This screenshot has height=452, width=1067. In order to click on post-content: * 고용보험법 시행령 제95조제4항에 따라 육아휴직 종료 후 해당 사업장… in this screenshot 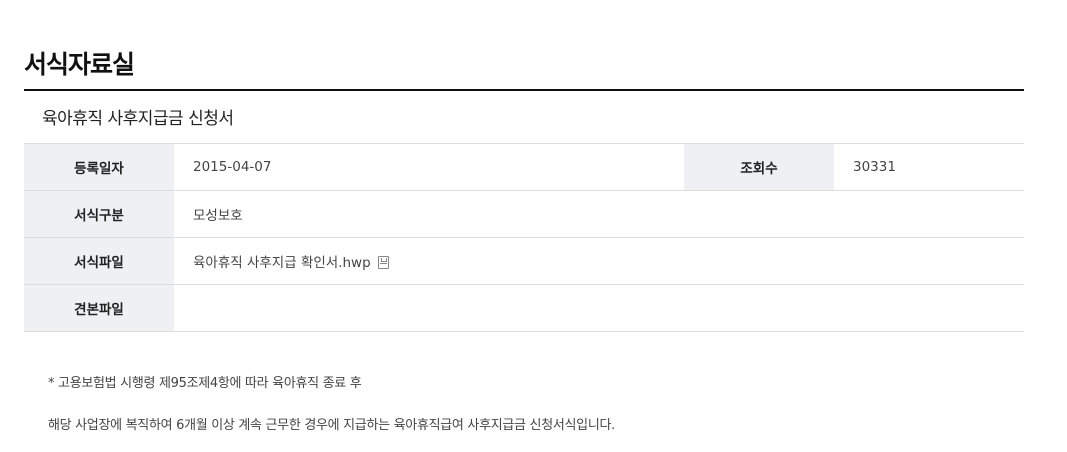, I will do `click(331, 402)`.